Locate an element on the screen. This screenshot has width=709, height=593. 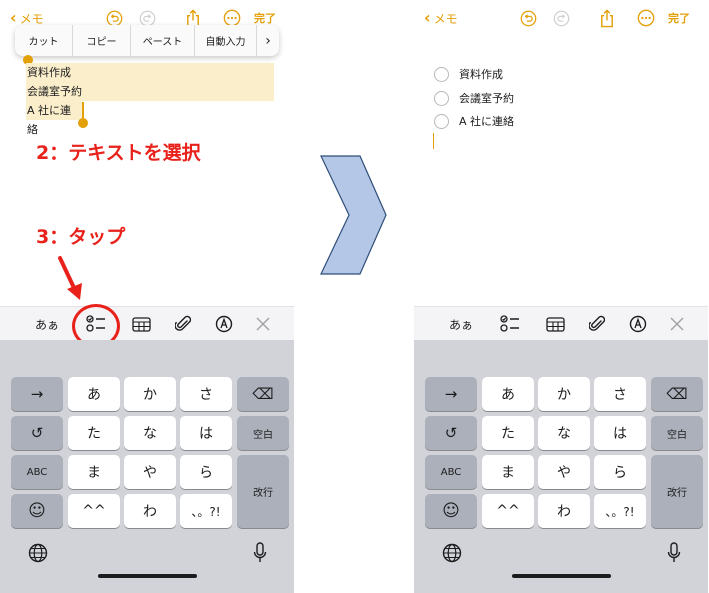
checklist-icon is located at coordinates (510, 324).